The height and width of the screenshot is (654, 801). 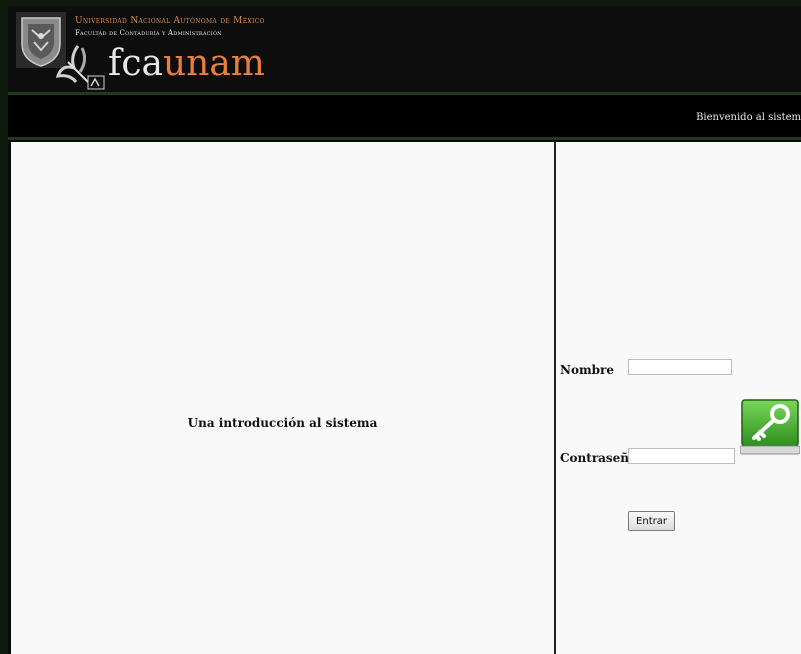 What do you see at coordinates (770, 427) in the screenshot?
I see `key-icon` at bounding box center [770, 427].